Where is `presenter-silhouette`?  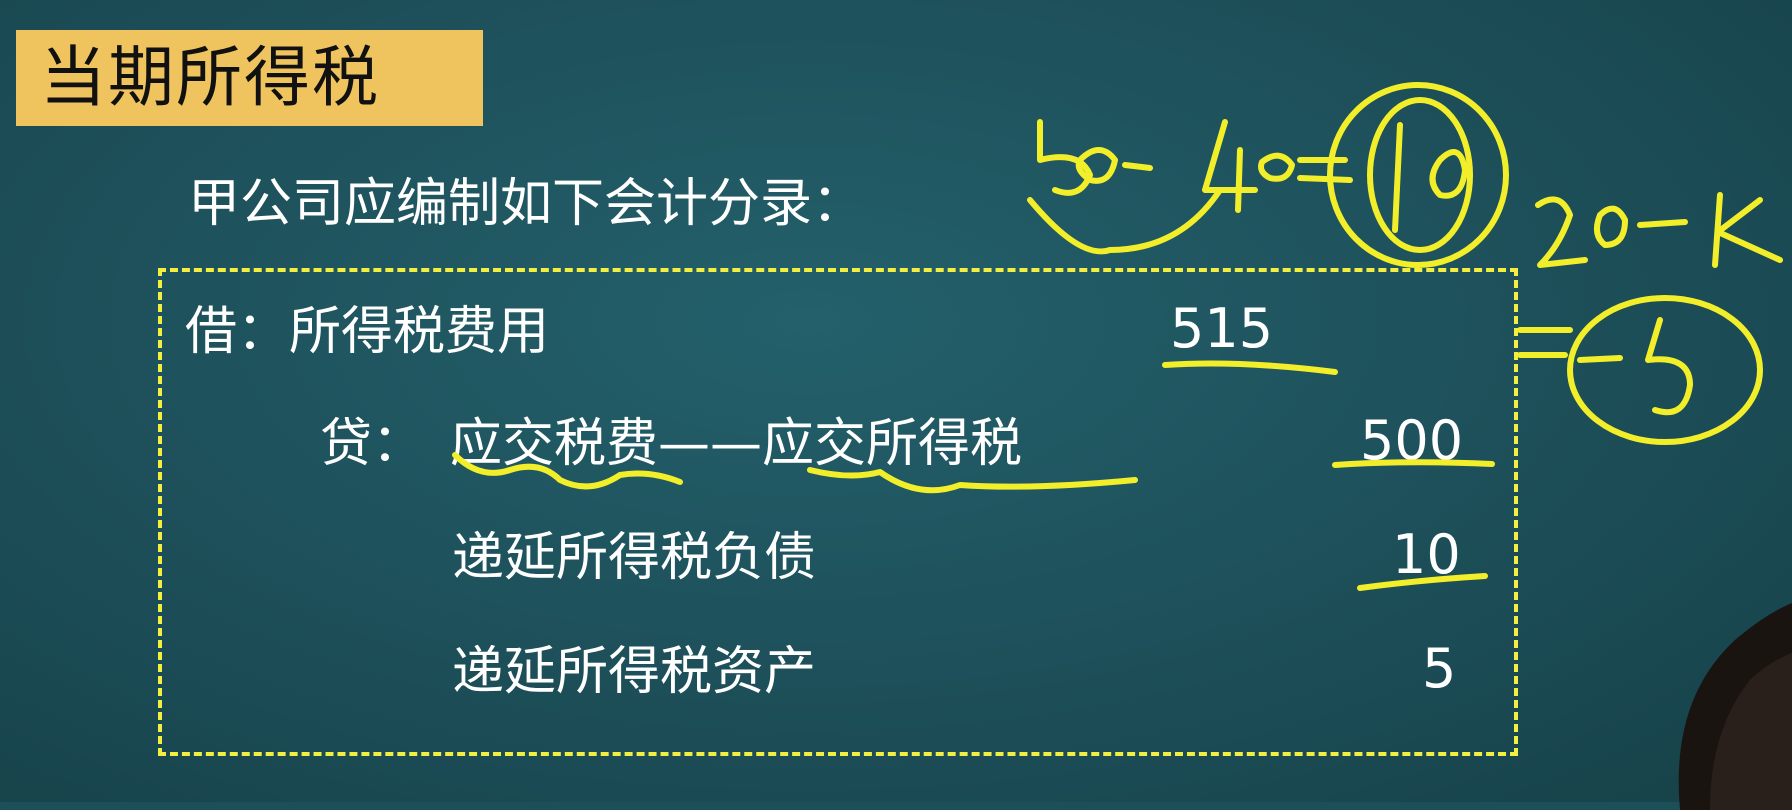 presenter-silhouette is located at coordinates (1735, 706).